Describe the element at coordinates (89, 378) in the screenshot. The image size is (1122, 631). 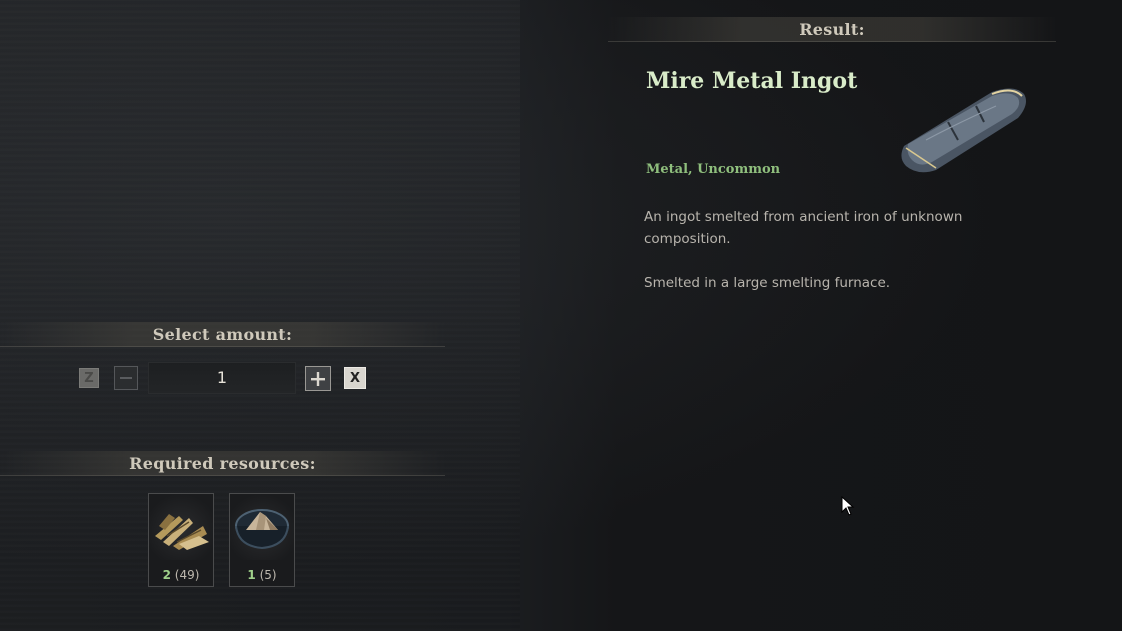
I see `z-key-button: Z` at that location.